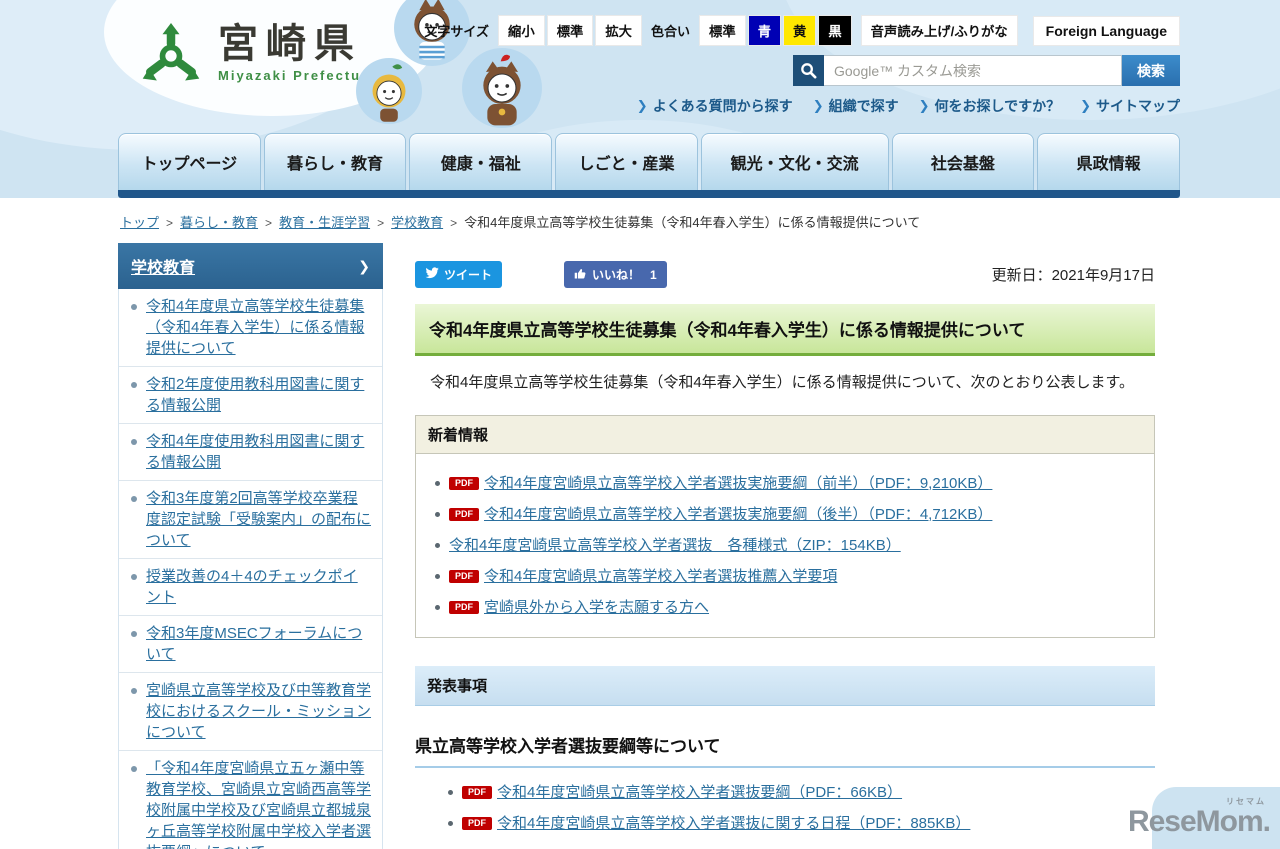 The height and width of the screenshot is (849, 1280). Describe the element at coordinates (649, 194) in the screenshot. I see `nav-bottom-strip` at that location.